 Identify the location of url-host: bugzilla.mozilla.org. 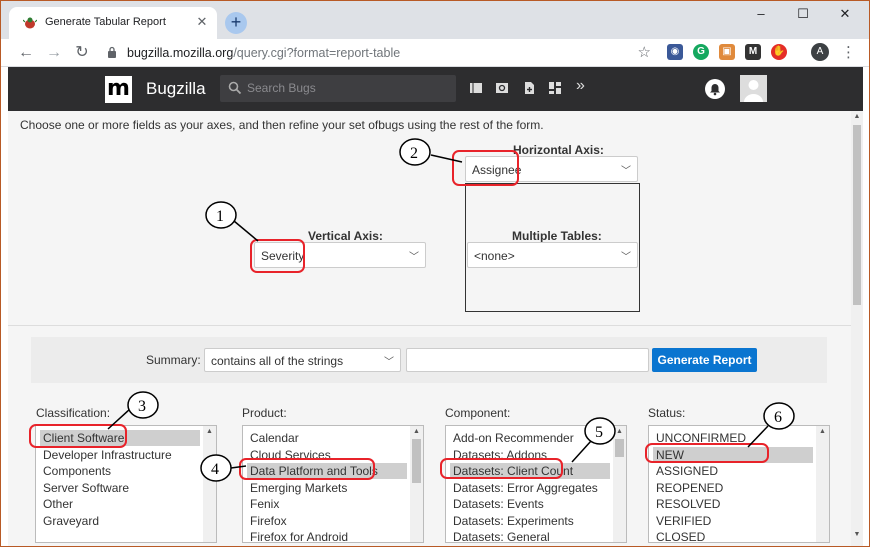
(180, 53).